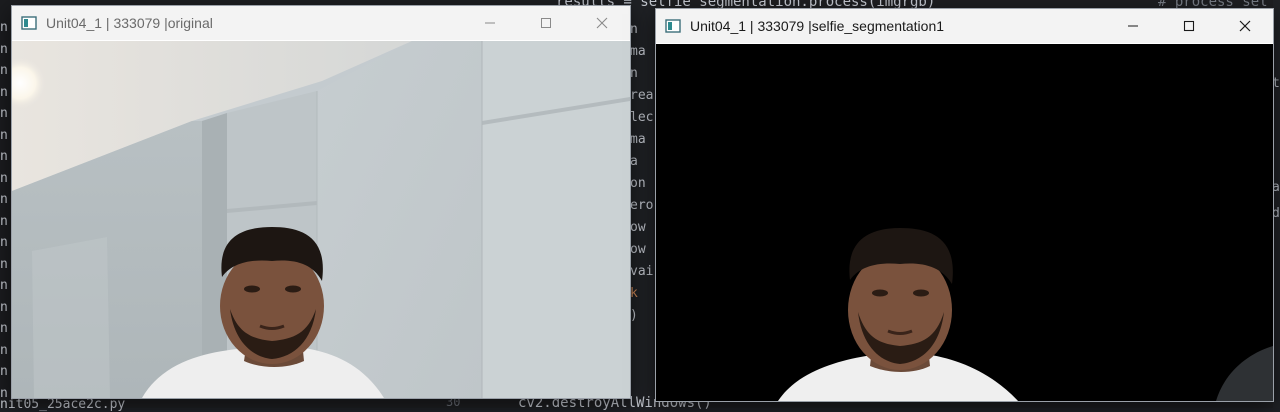 The width and height of the screenshot is (1280, 412). Describe the element at coordinates (634, 161) in the screenshot. I see `code-fragment: a` at that location.